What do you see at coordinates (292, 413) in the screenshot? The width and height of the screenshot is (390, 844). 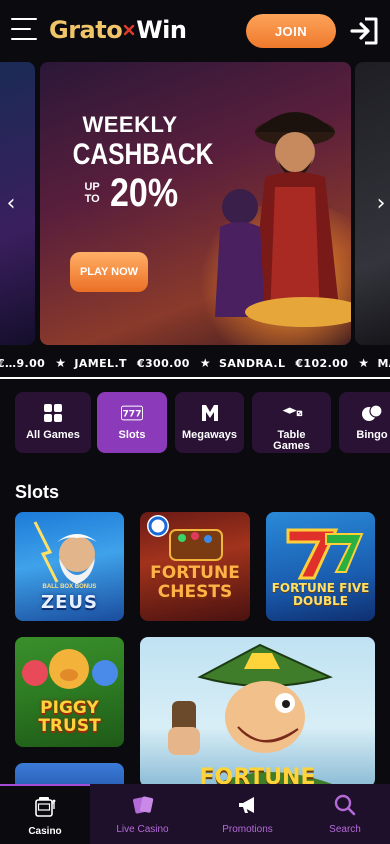 I see `dice-icon` at bounding box center [292, 413].